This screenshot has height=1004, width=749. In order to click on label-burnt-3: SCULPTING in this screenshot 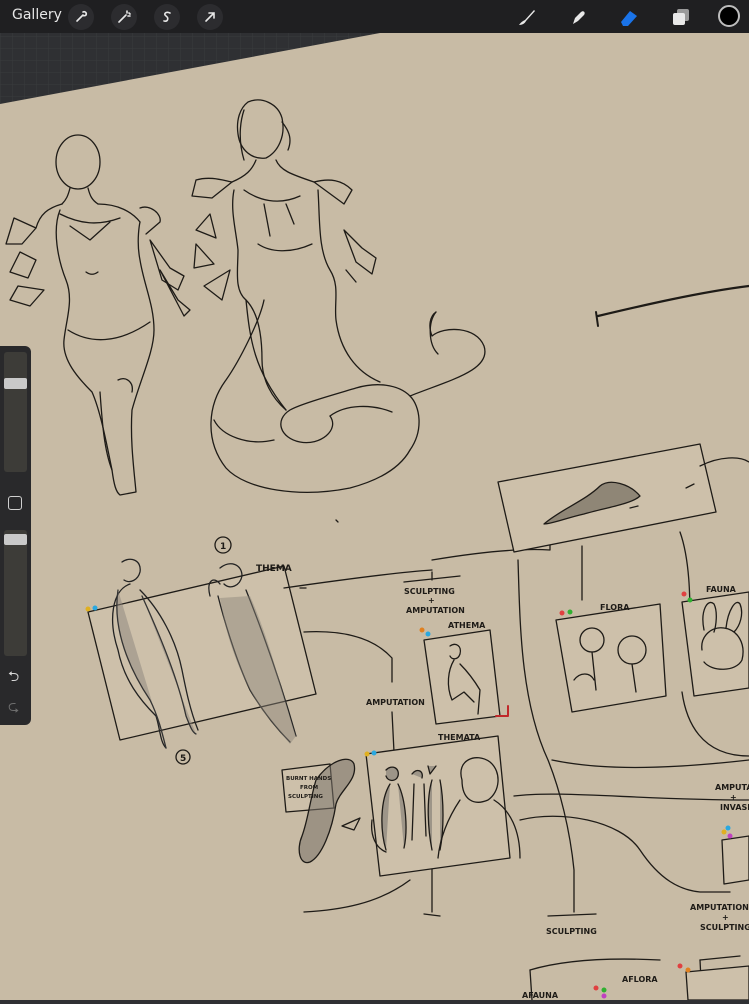, I will do `click(305, 797)`.